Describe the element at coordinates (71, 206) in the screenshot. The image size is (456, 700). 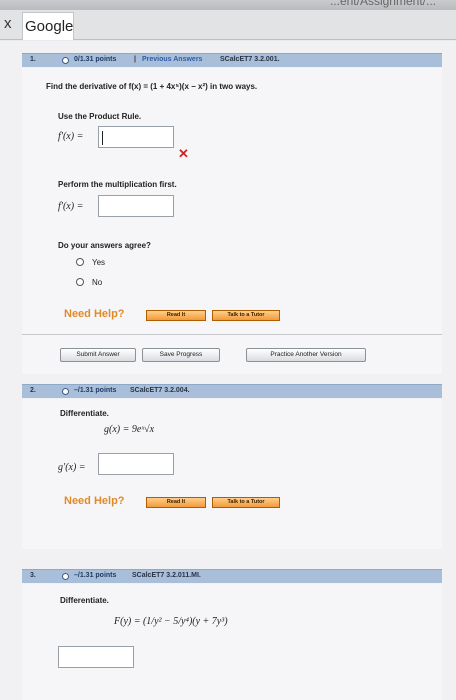
I see `part2-answer-label: f′(x) =` at that location.